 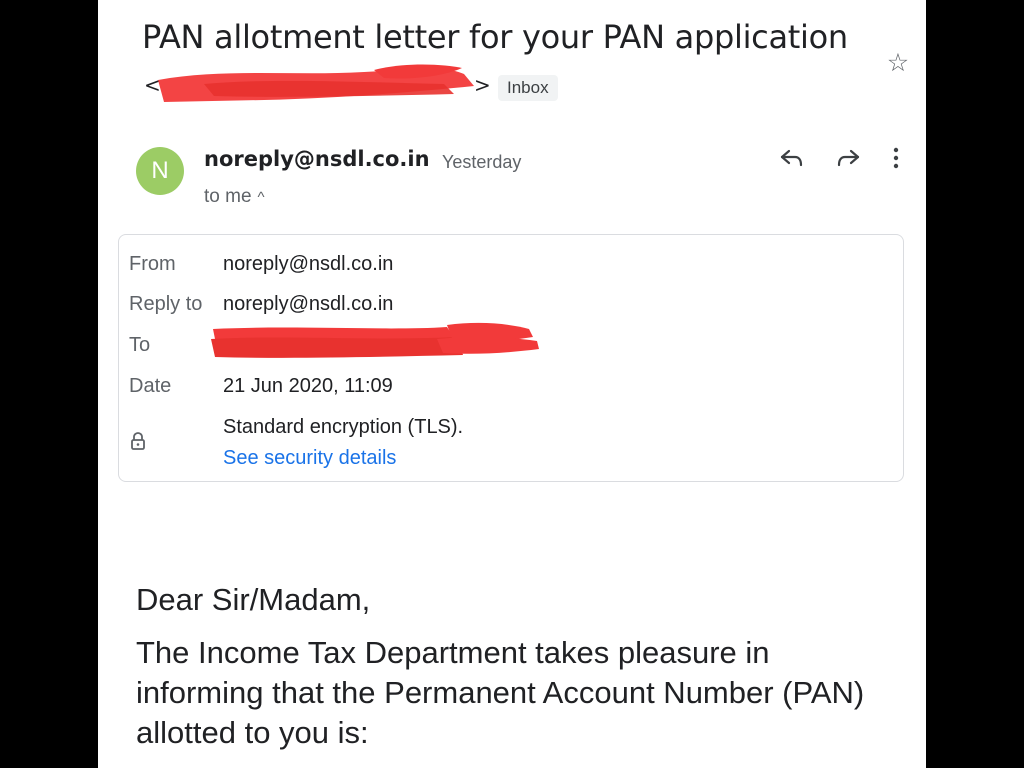 I want to click on to-label: To, so click(x=140, y=345).